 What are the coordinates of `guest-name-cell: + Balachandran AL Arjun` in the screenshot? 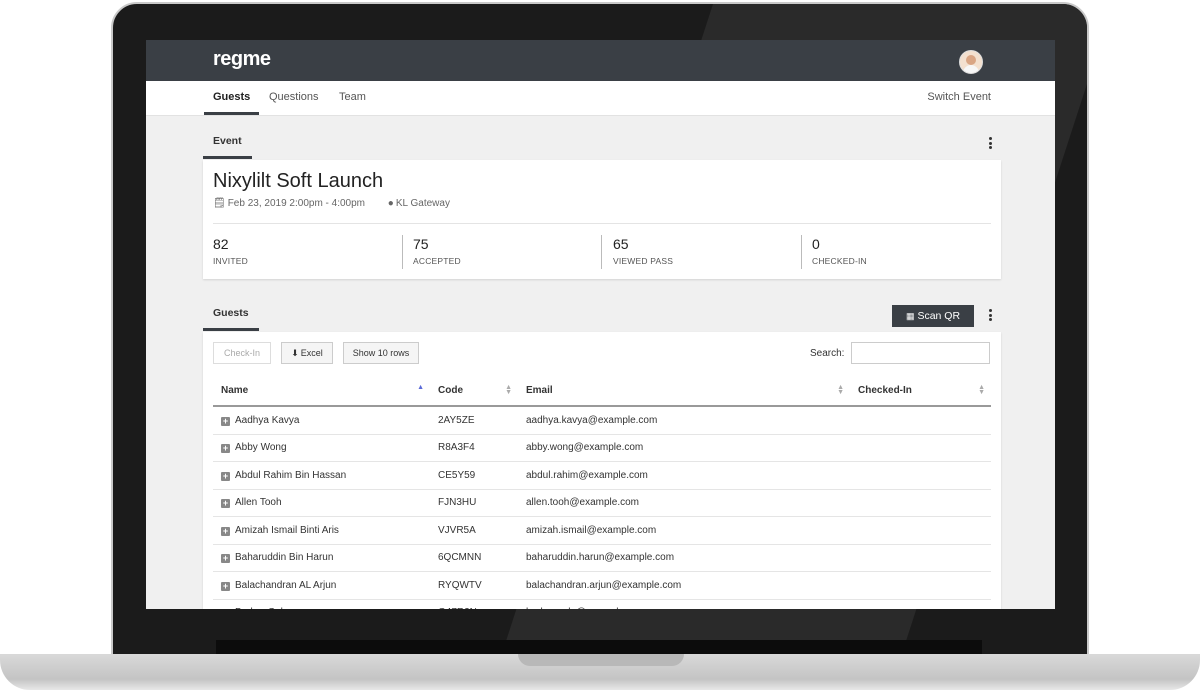 It's located at (321, 585).